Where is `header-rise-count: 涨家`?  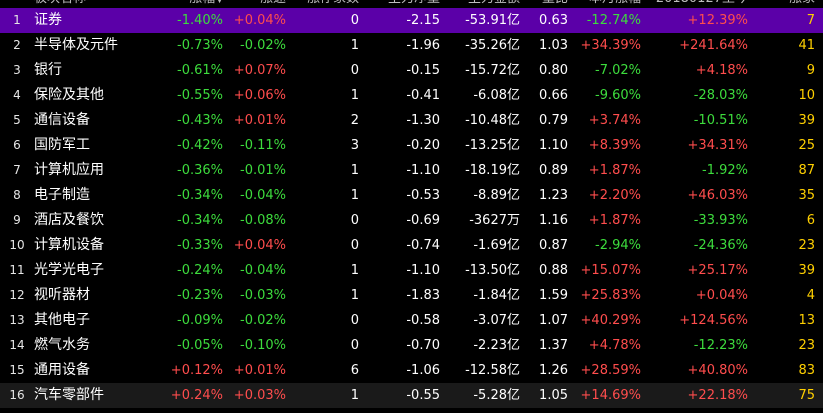
header-rise-count: 涨家 is located at coordinates (802, 4).